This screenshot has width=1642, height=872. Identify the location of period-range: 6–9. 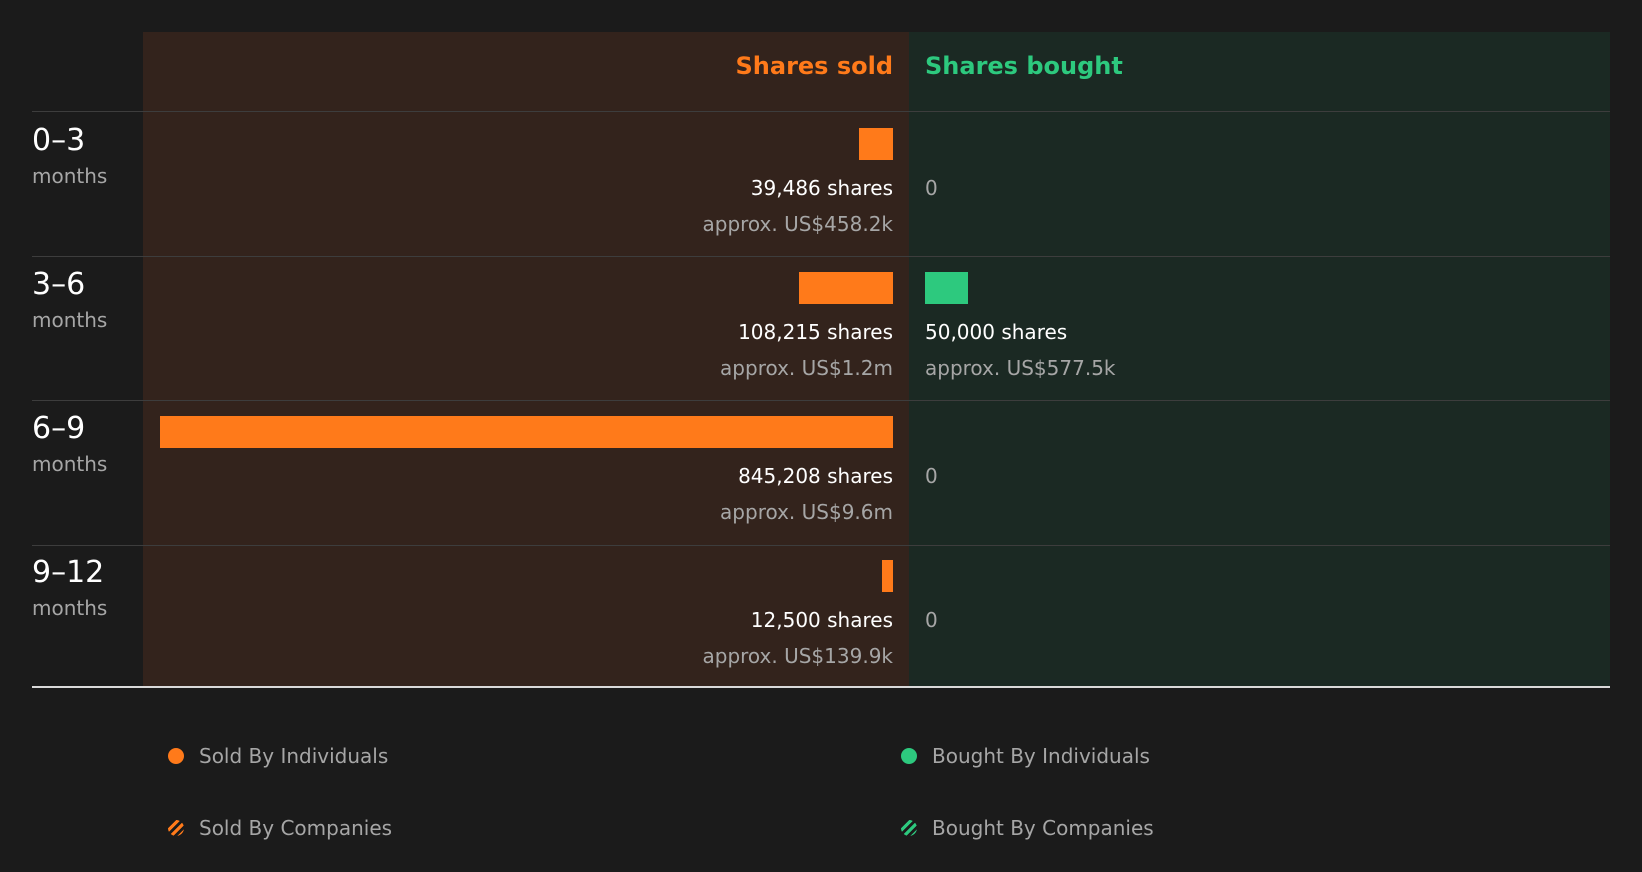
(59, 428).